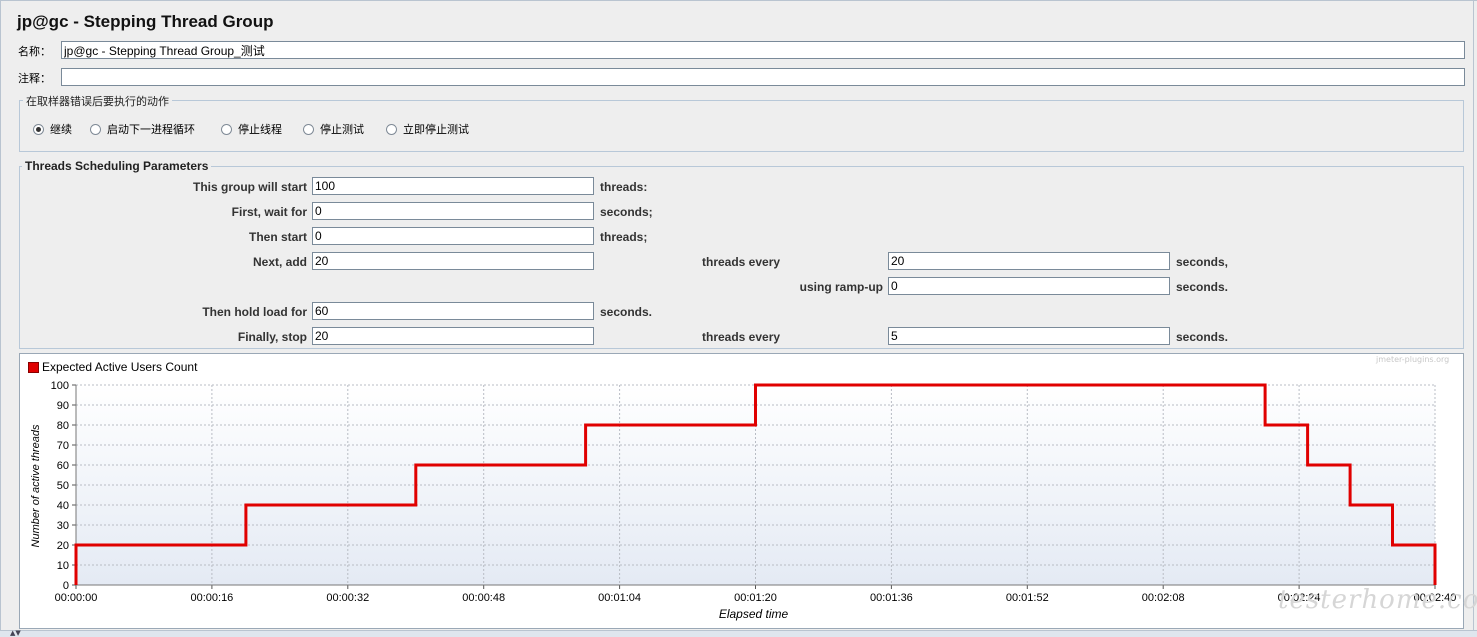 The width and height of the screenshot is (1477, 637). Describe the element at coordinates (453, 311) in the screenshot. I see `hold-field` at that location.